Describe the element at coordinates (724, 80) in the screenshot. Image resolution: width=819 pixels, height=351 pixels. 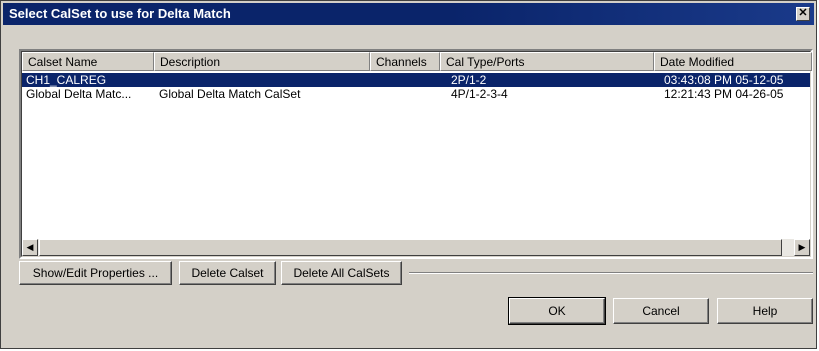
I see `cell-date-modified: 03:43:08 PM 05-12-05` at that location.